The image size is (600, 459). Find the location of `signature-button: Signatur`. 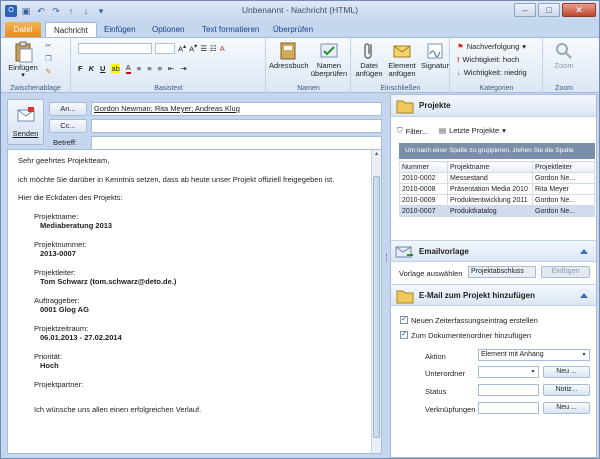

signature-button: Signatur is located at coordinates (435, 55).